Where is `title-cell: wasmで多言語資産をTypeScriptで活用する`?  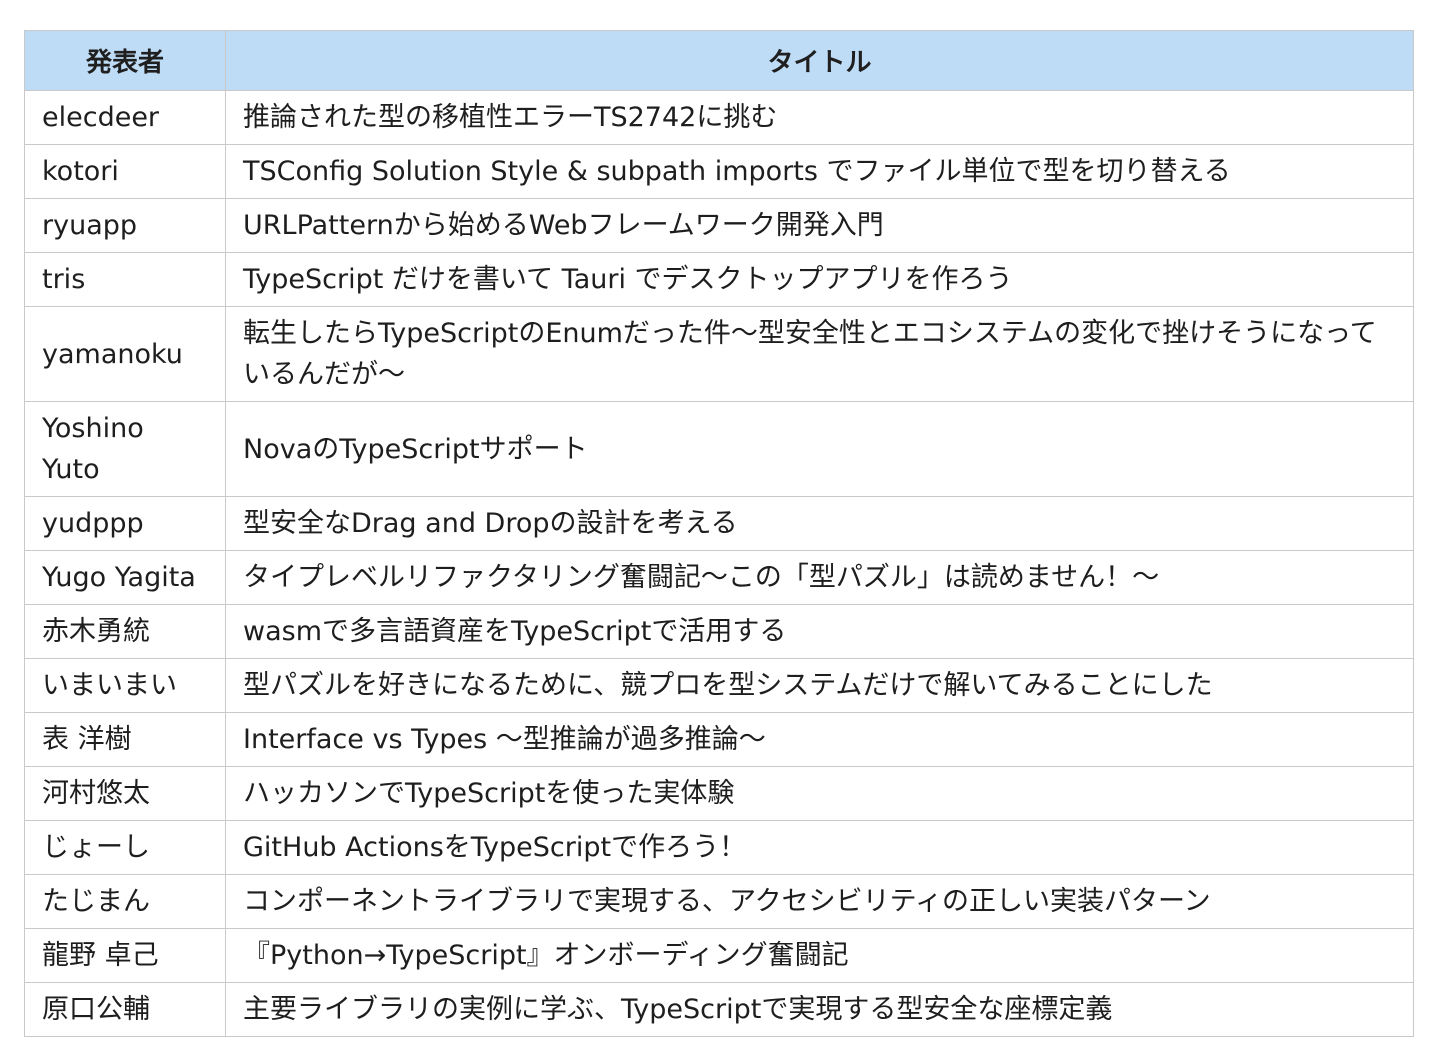 title-cell: wasmで多言語資産をTypeScriptで活用する is located at coordinates (819, 631).